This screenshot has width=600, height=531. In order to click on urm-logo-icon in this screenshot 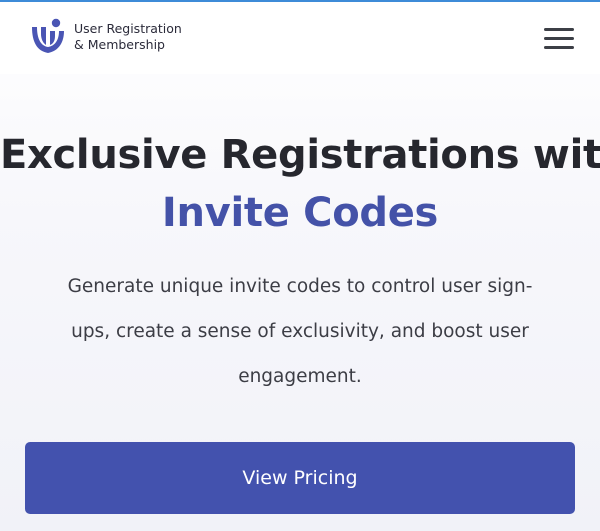, I will do `click(48, 35)`.